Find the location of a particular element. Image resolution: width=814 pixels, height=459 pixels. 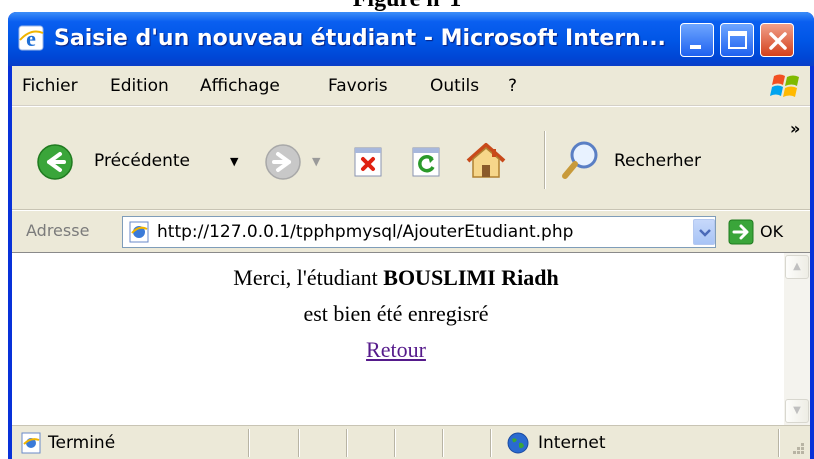

page-icon is located at coordinates (139, 232).